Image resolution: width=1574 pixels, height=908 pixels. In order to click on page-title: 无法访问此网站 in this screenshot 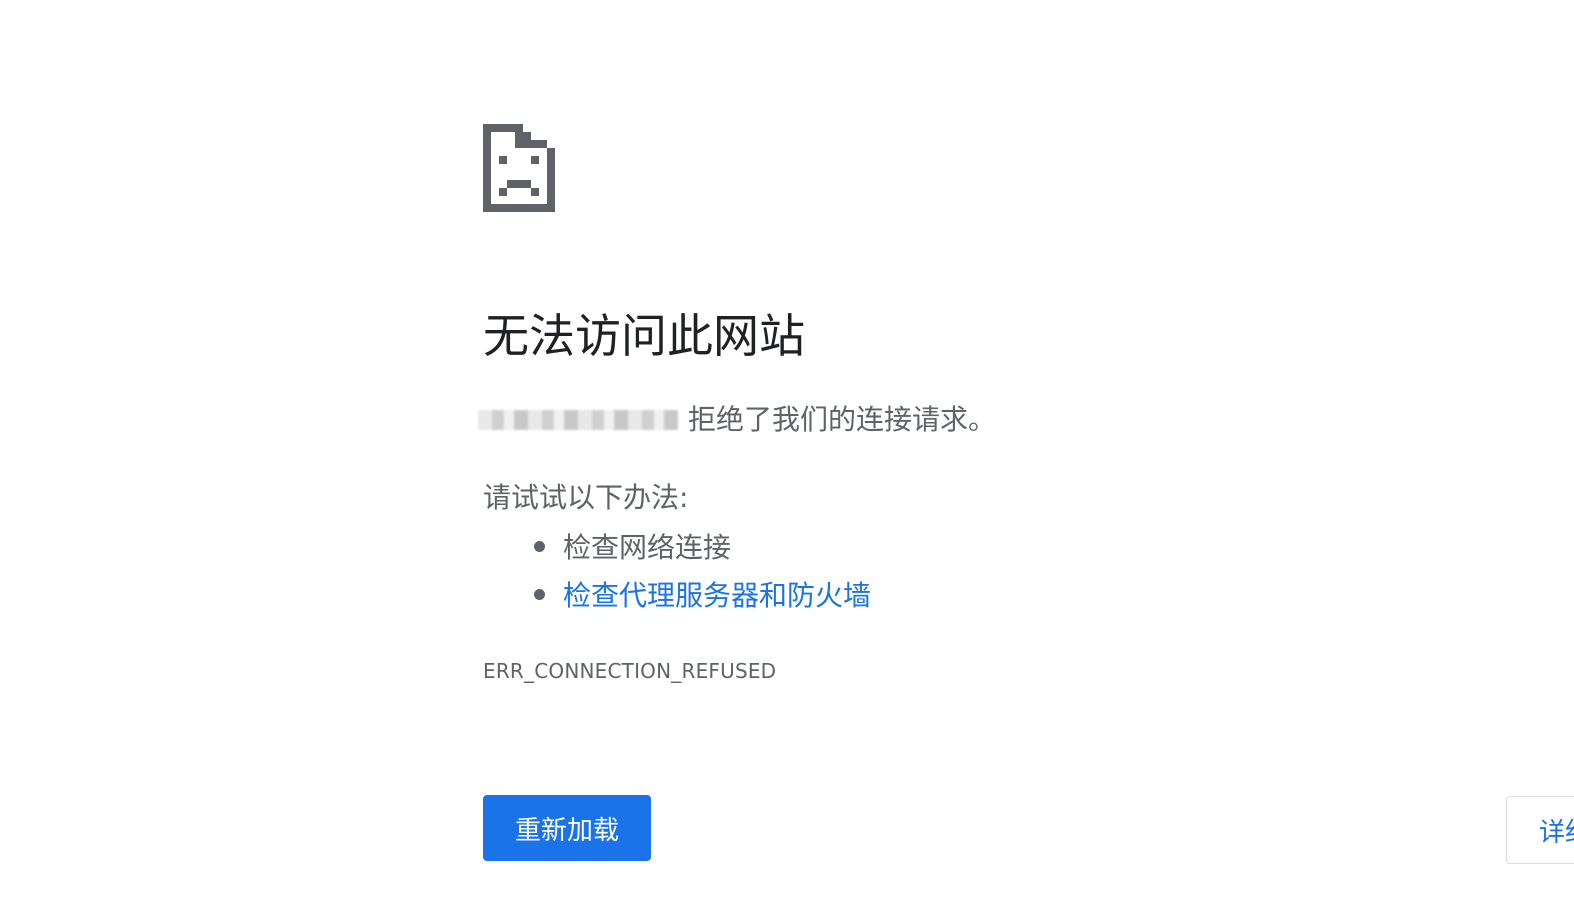, I will do `click(644, 336)`.